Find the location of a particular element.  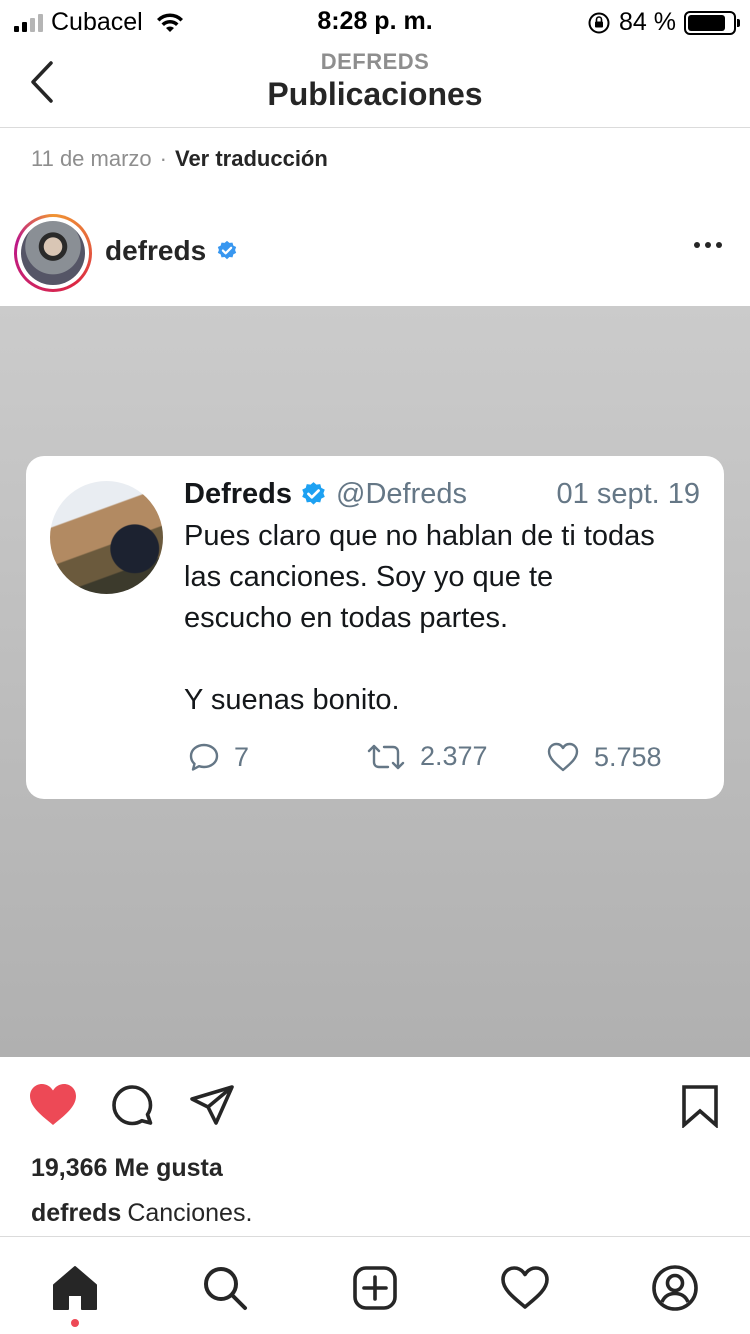

plus-square-icon is located at coordinates (375, 1288).